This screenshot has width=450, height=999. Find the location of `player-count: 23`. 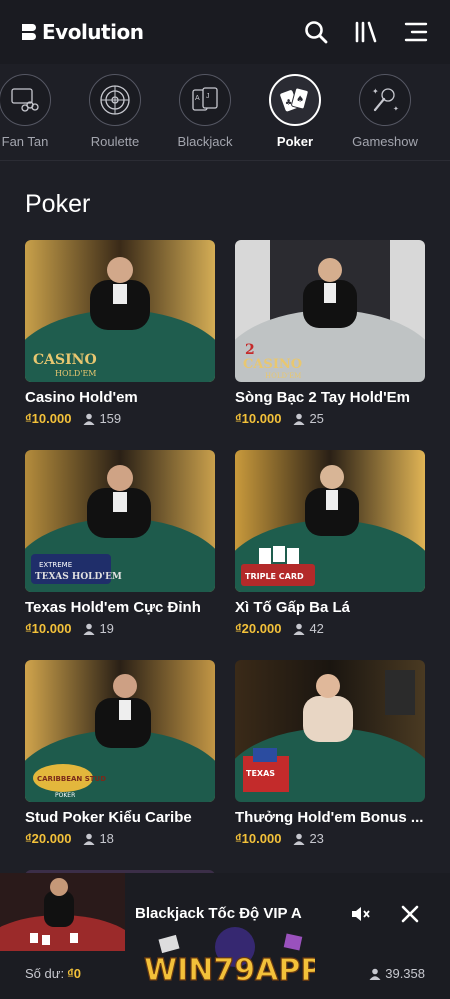

player-count: 23 is located at coordinates (316, 838).